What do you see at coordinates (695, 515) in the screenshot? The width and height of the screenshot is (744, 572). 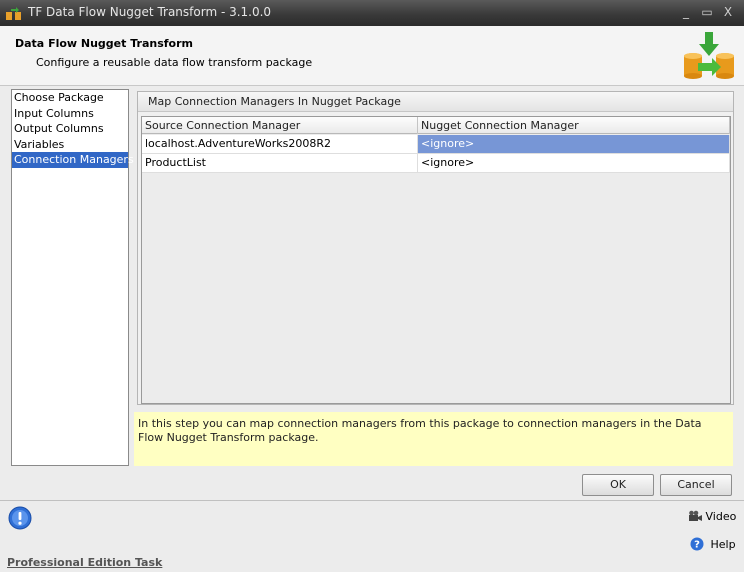 I see `video-camera-icon` at bounding box center [695, 515].